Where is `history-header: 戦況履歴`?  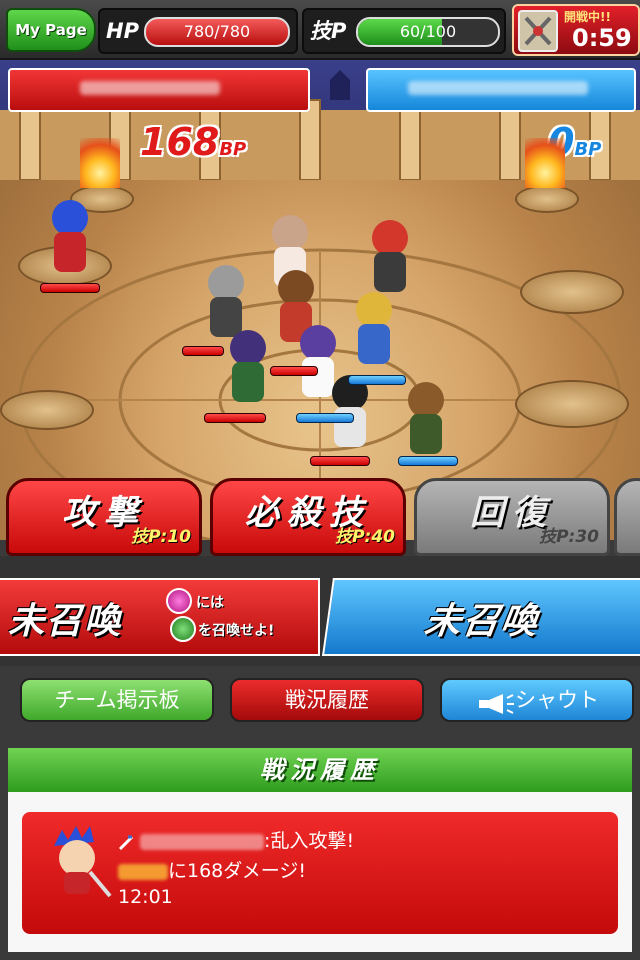
history-header: 戦況履歴 is located at coordinates (320, 770).